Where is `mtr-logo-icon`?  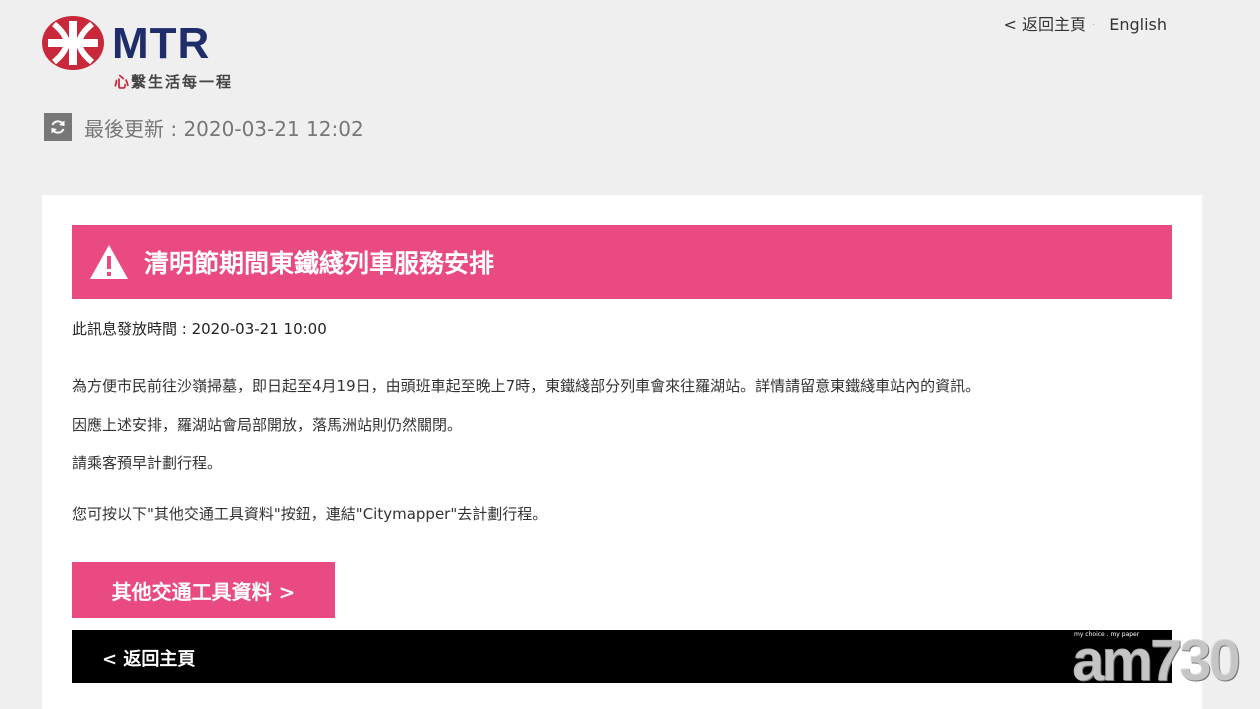 mtr-logo-icon is located at coordinates (73, 43).